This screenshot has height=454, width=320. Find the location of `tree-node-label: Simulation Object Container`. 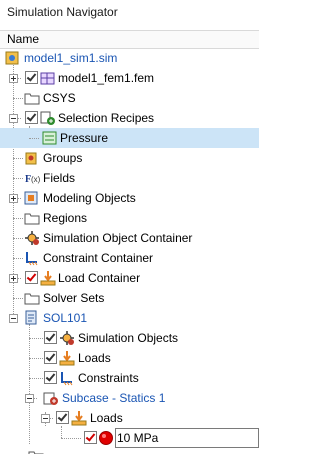

tree-node-label: Simulation Object Container is located at coordinates (118, 238).